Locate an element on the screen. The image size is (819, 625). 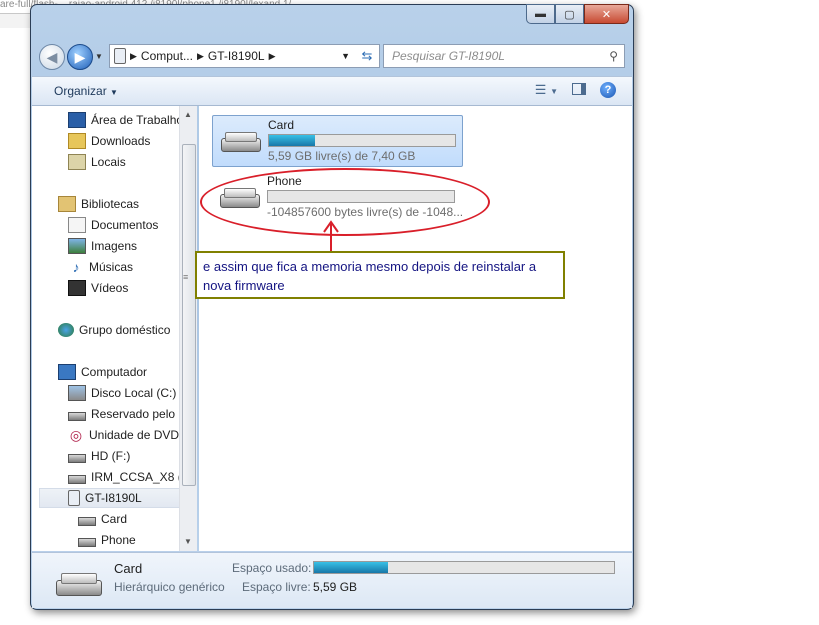
command-bar-right: ☰ ▼ ? is located at coordinates (575, 90).